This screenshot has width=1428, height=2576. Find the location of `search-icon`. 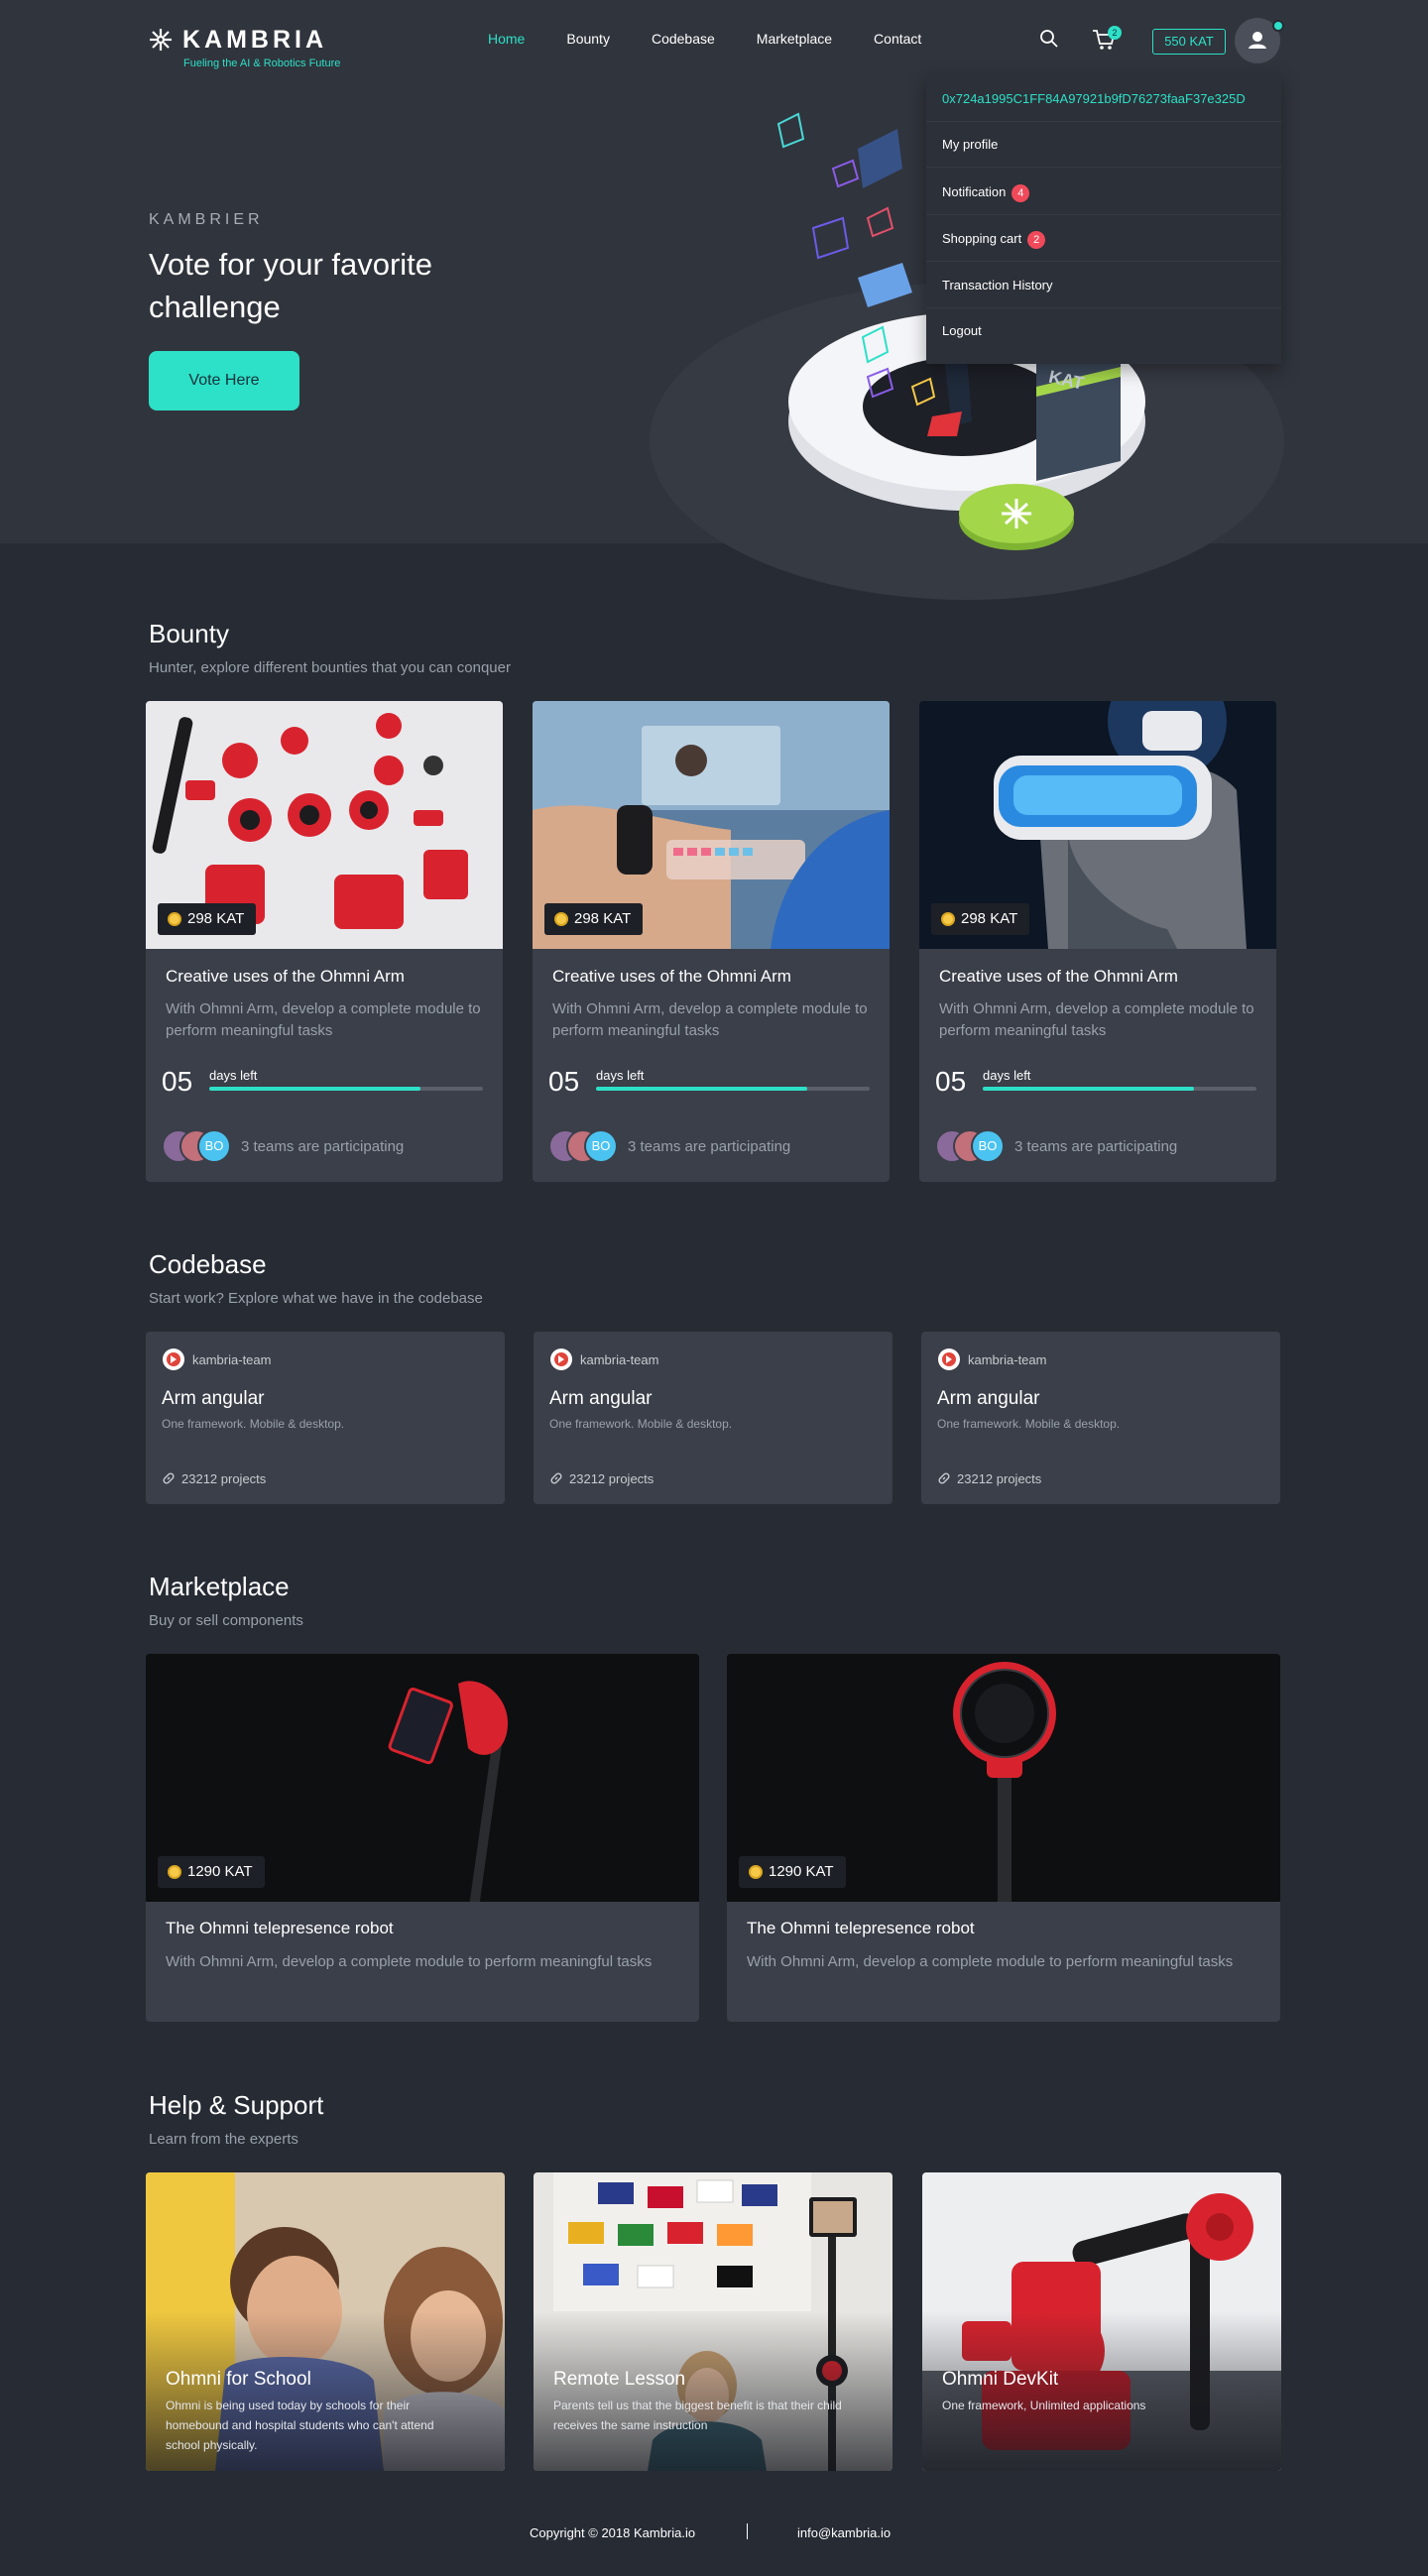

search-icon is located at coordinates (1049, 39).